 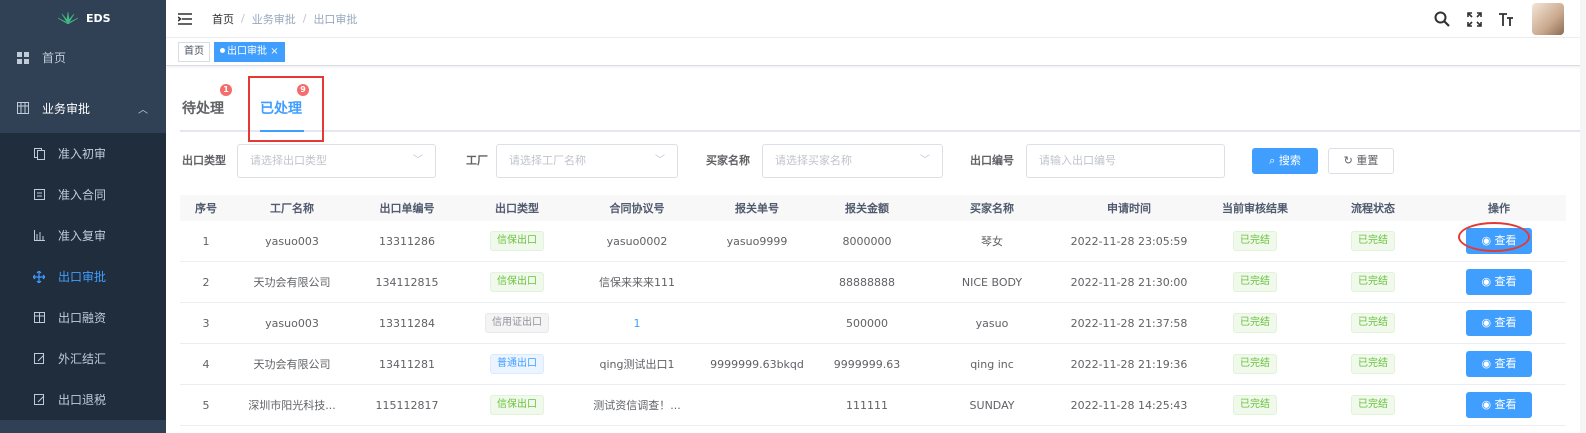 I want to click on sidebar-item-label: 出口融资, so click(x=82, y=318).